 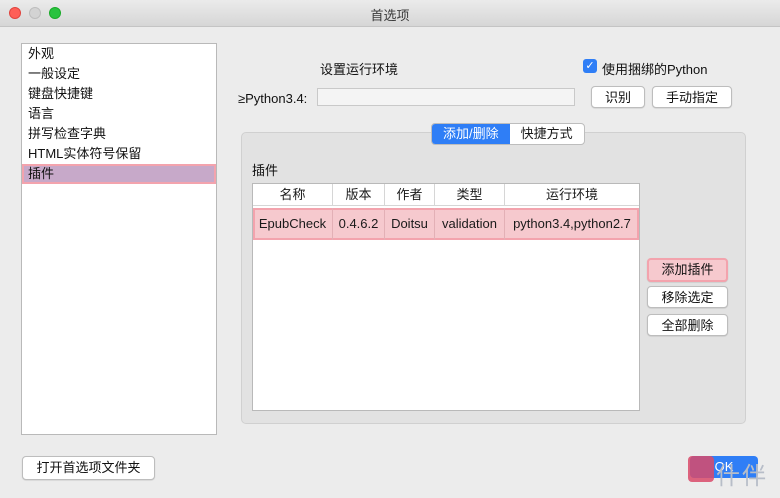 What do you see at coordinates (470, 224) in the screenshot?
I see `plugin-type-cell: validation` at bounding box center [470, 224].